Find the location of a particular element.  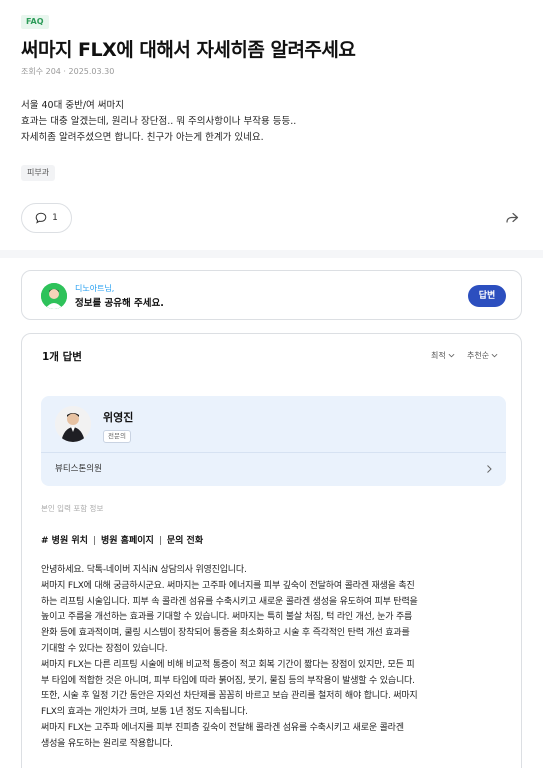

faq-badge: FAQ is located at coordinates (35, 22).